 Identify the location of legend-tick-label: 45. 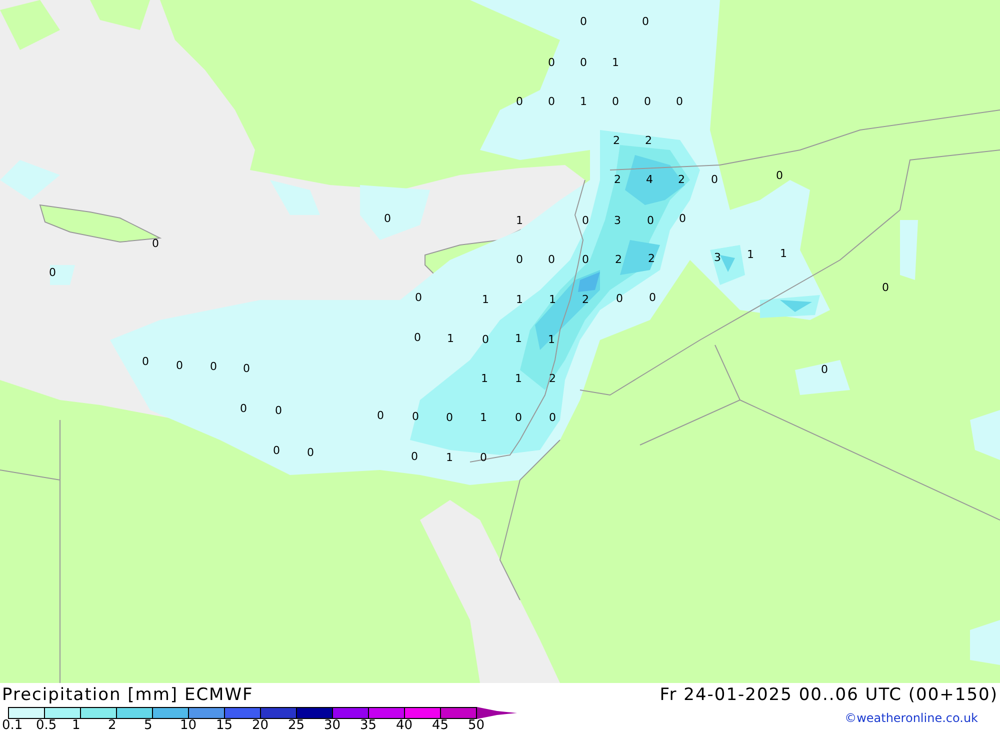
(440, 726).